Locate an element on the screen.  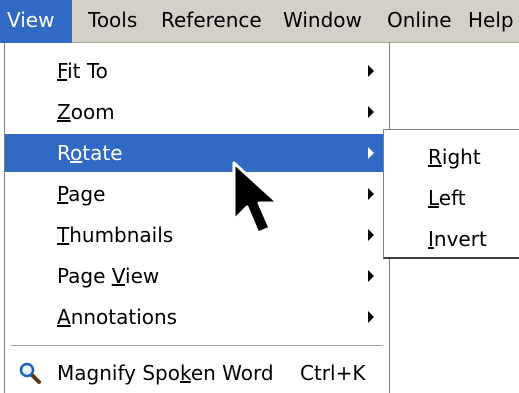
menu-item-thumbnails: Thumbnails is located at coordinates (197, 235).